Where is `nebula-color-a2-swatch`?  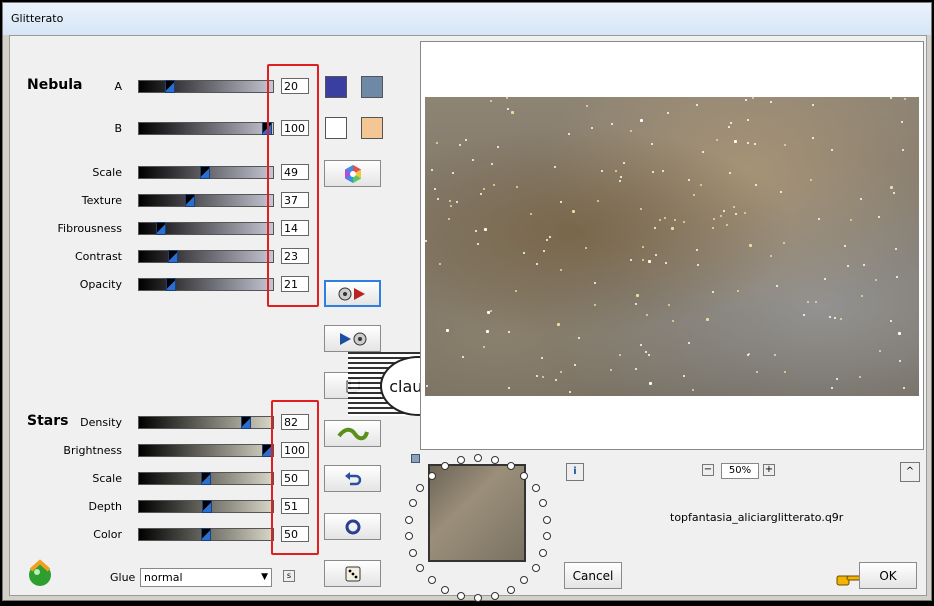
nebula-color-a2-swatch is located at coordinates (372, 87).